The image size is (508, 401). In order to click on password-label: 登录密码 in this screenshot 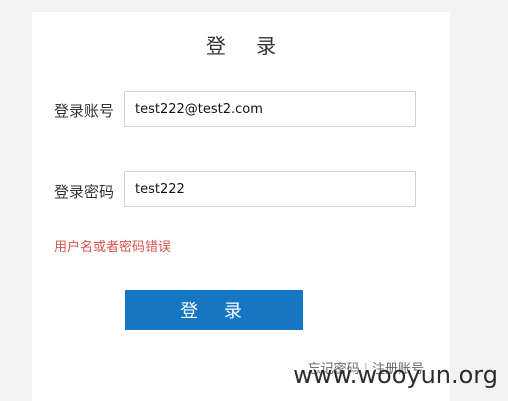, I will do `click(84, 192)`.